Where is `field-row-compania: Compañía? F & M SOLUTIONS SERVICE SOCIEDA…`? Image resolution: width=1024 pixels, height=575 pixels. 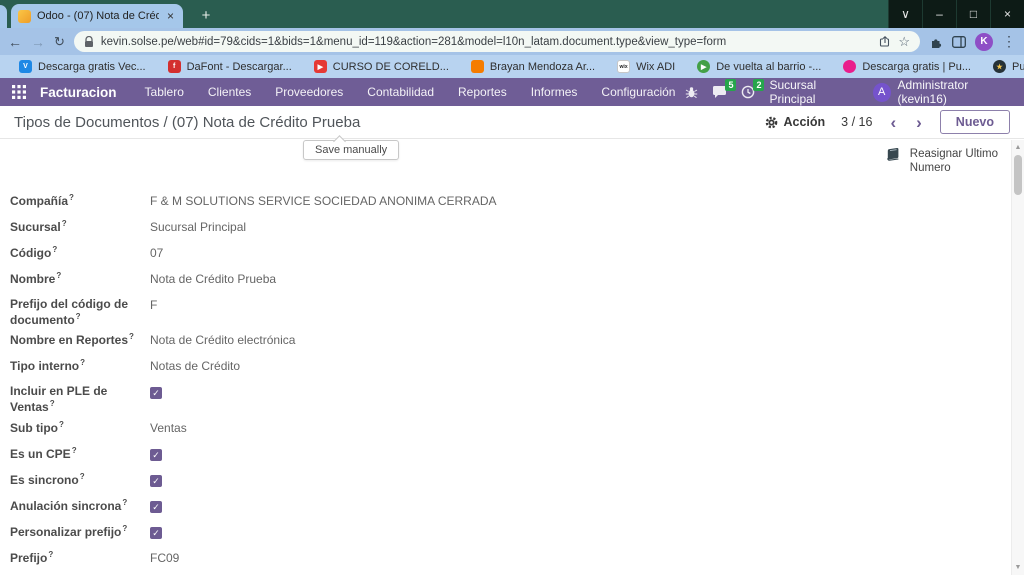 field-row-compania: Compañía? F & M SOLUTIONS SERVICE SOCIEDA… is located at coordinates (385, 203).